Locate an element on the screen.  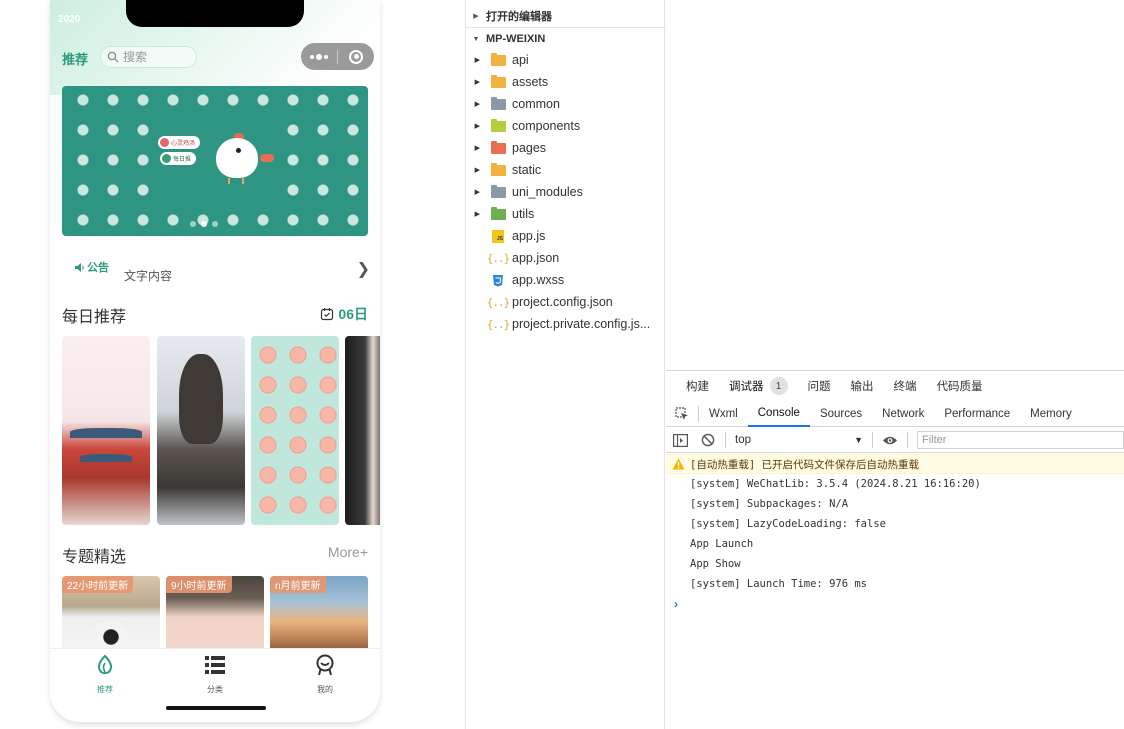
daily-section-title: 每日推荐 is located at coordinates (94, 317).